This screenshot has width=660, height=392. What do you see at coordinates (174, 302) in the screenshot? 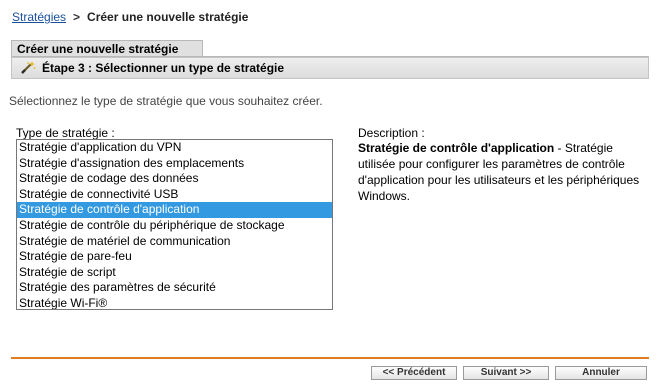
I see `policy-type-option: Stratégie Wi-Fi®` at bounding box center [174, 302].